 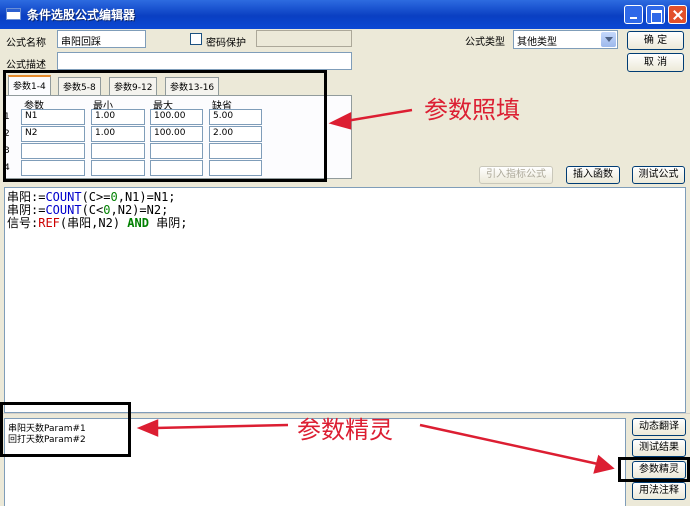 What do you see at coordinates (345, 508) in the screenshot?
I see `bottom-strip` at bounding box center [345, 508].